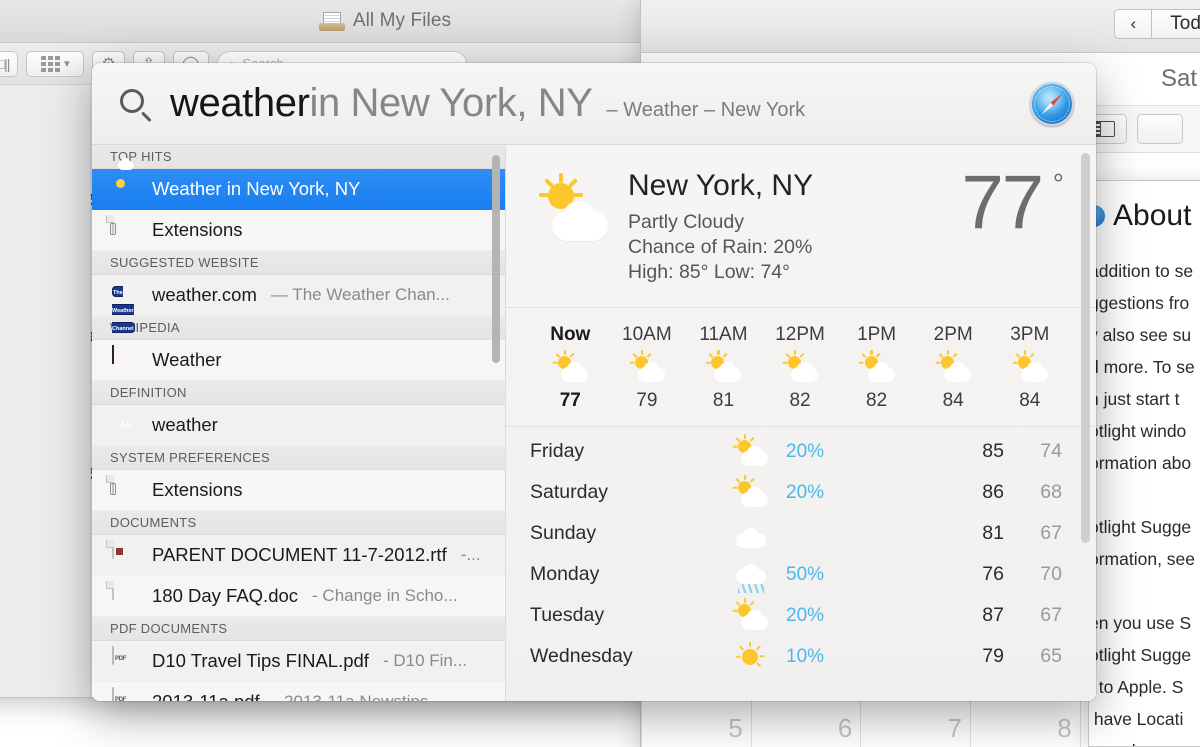  Describe the element at coordinates (45, 391) in the screenshot. I see `finder-sidebar` at that location.